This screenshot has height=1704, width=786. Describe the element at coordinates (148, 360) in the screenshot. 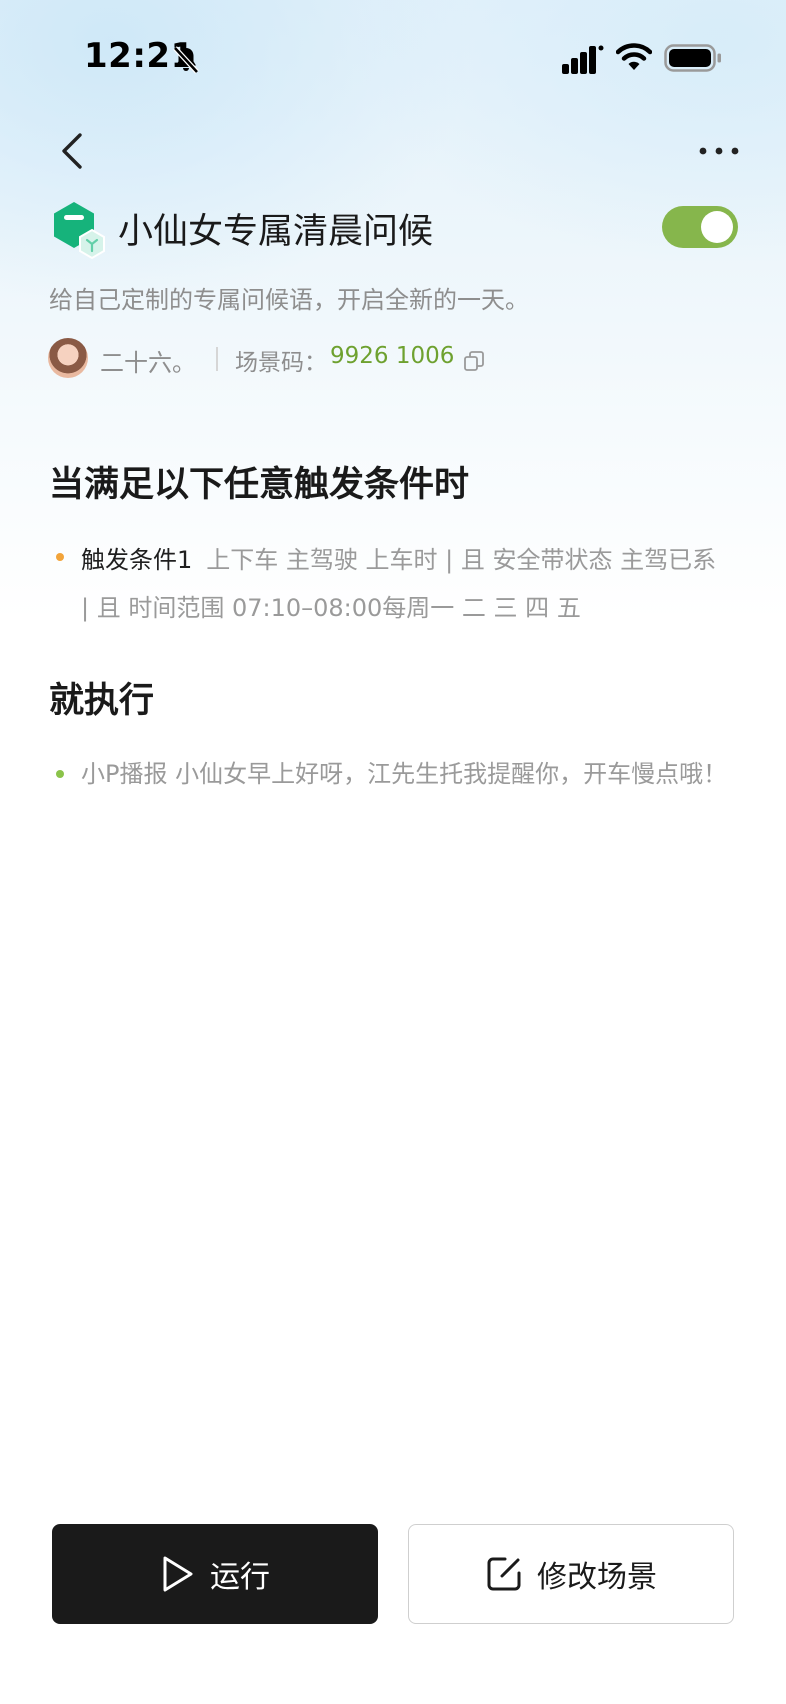

I see `author-name: 二十六。` at that location.